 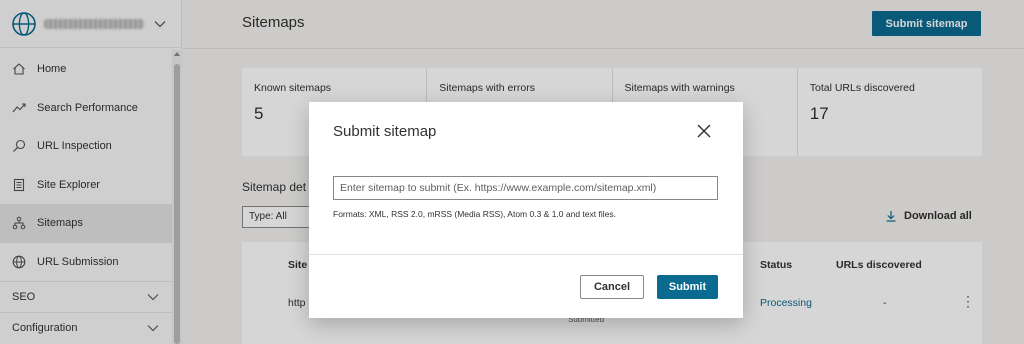 What do you see at coordinates (525, 188) in the screenshot?
I see `sitemap-url-input` at bounding box center [525, 188].